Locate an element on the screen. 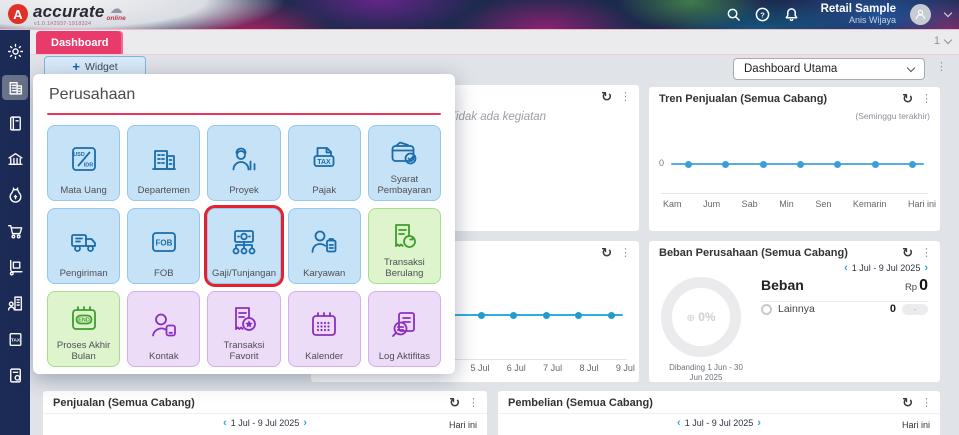 The height and width of the screenshot is (435, 959). tile-syarat-pembayaran: Syarat Pembayaran is located at coordinates (404, 163).